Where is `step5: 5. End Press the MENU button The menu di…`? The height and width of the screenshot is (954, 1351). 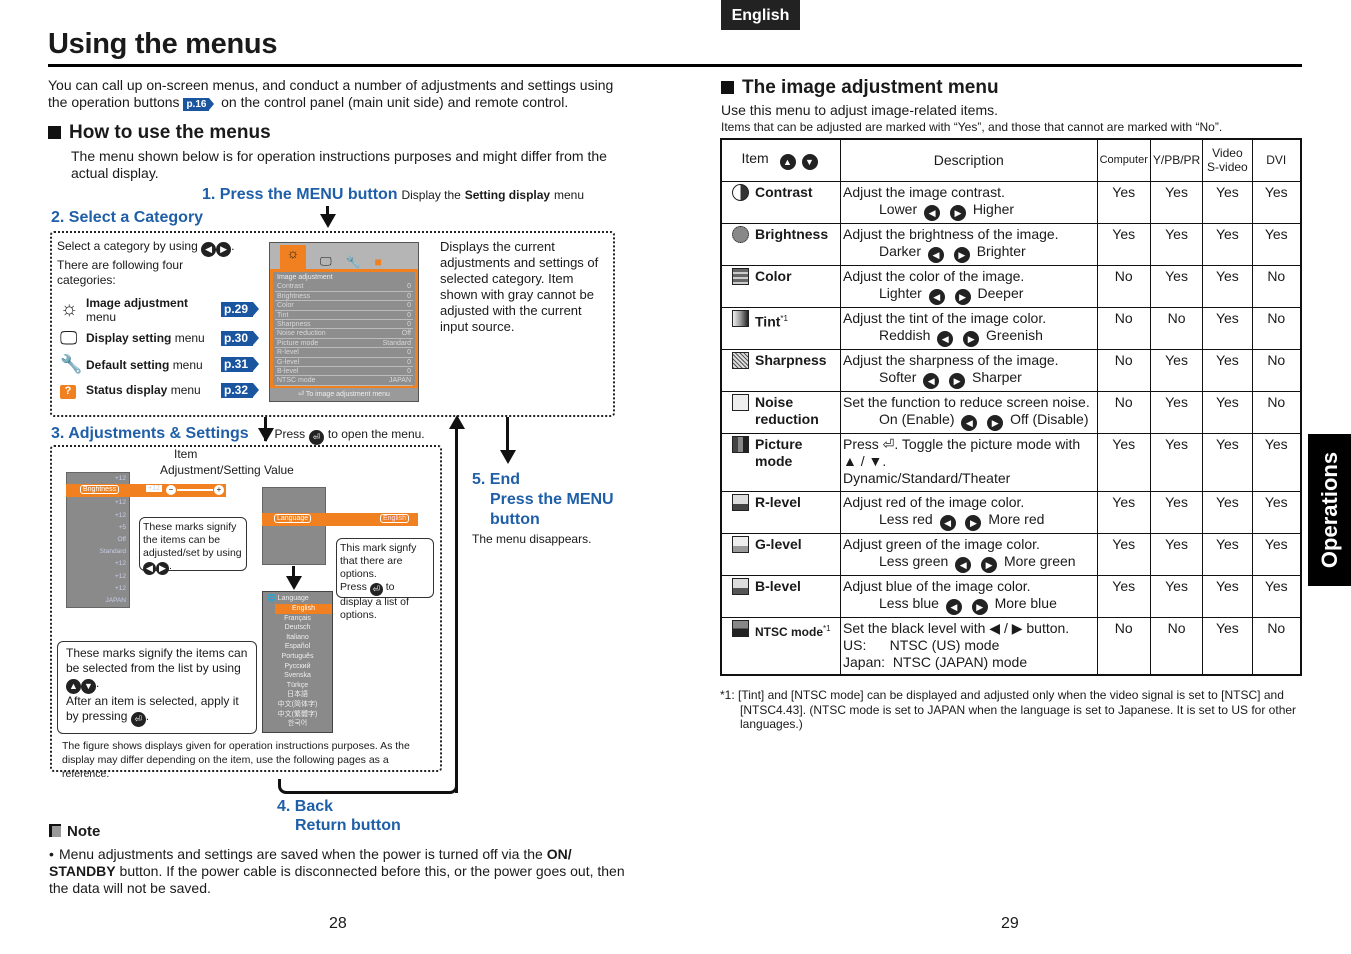
step5: 5. End Press the MENU button The menu di… is located at coordinates (543, 508).